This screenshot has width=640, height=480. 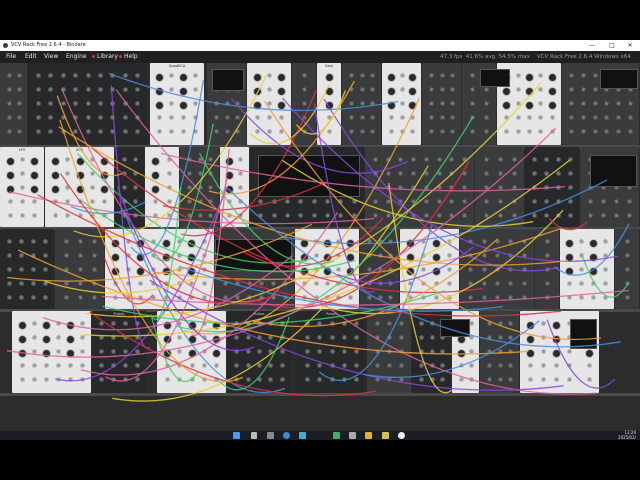 I want to click on window-title: VCV Rack Free 2.6.4 - Bindare, so click(x=48, y=45).